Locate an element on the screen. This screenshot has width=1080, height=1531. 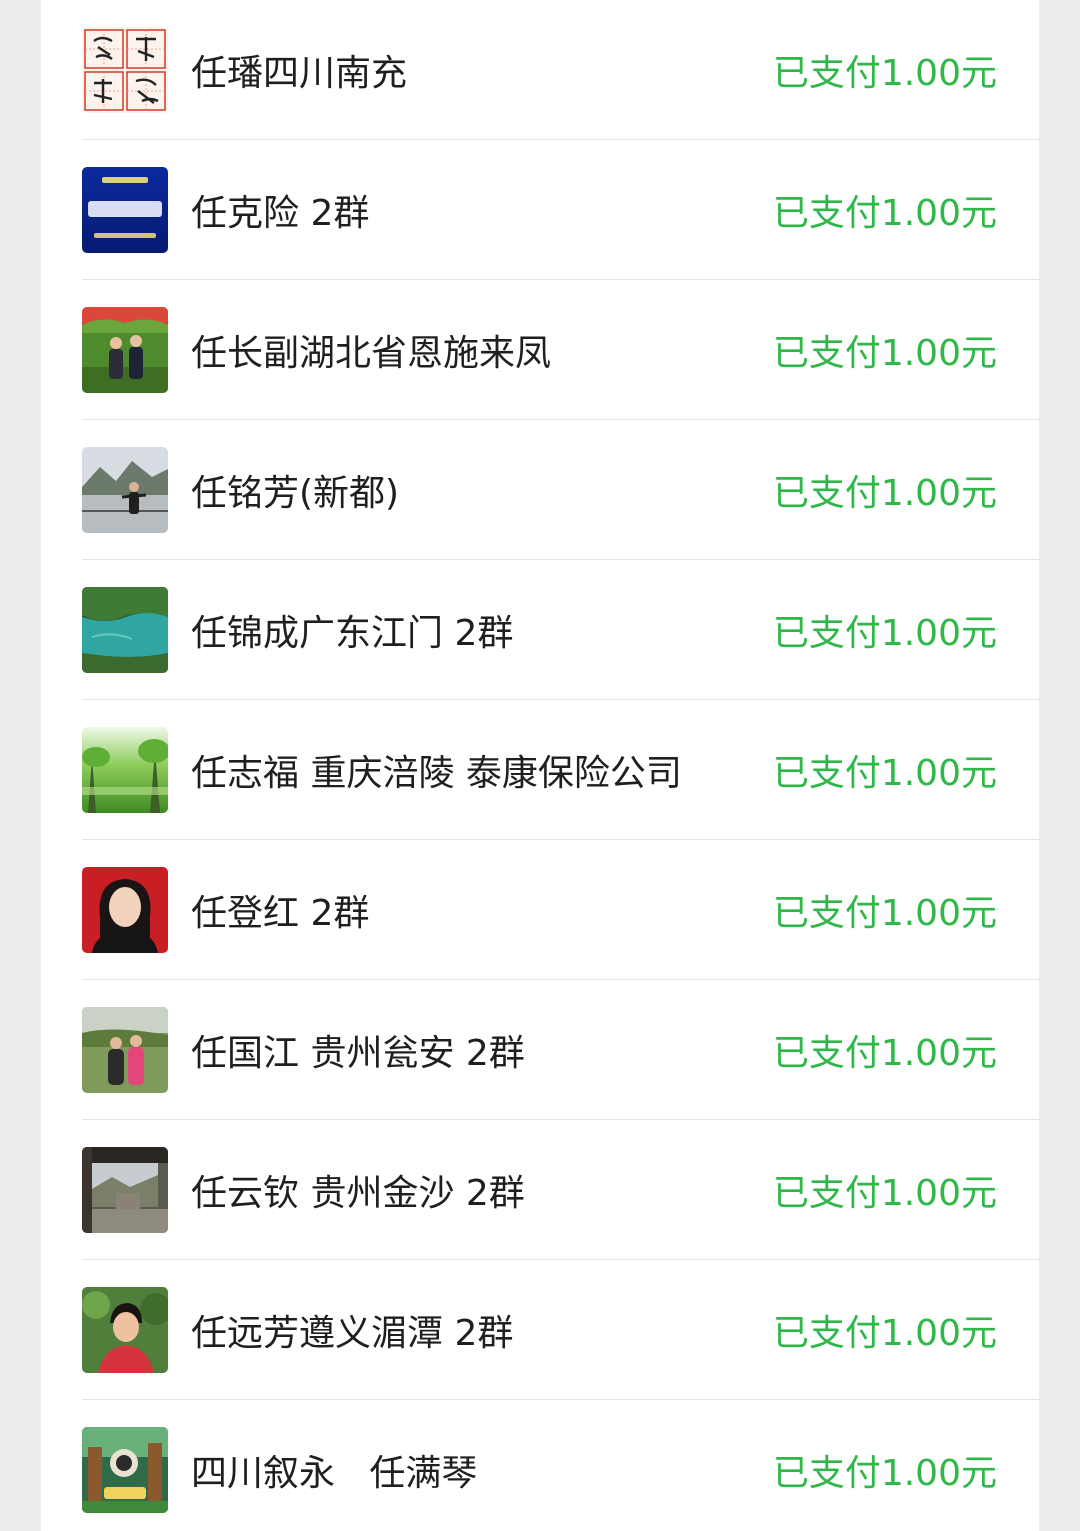
payer-name: 任远芳遵义湄潭 2群 is located at coordinates (352, 1333).